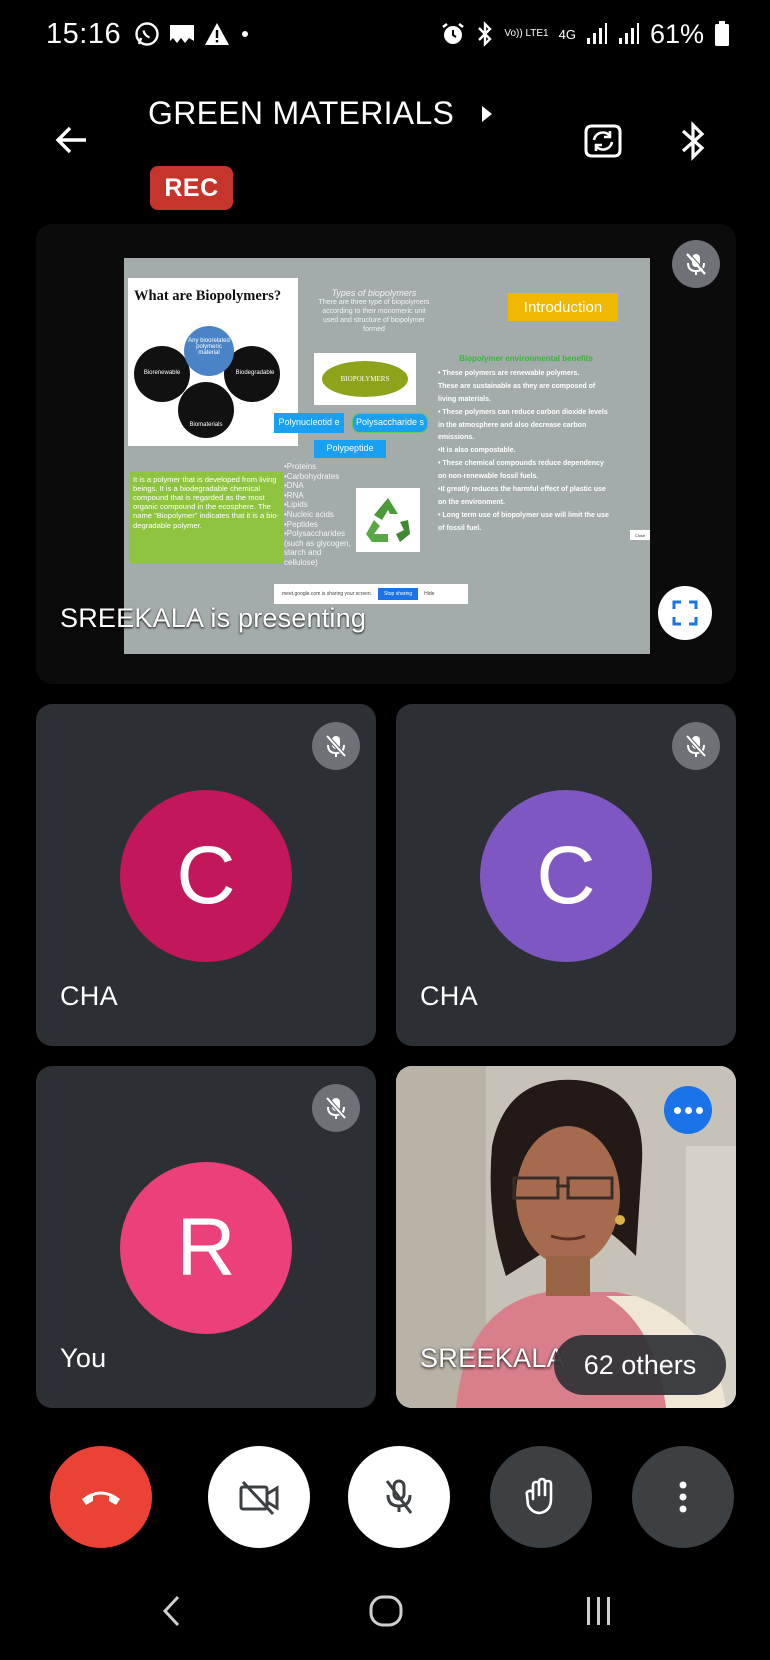 The image size is (770, 1660). I want to click on end-call-button, so click(101, 1497).